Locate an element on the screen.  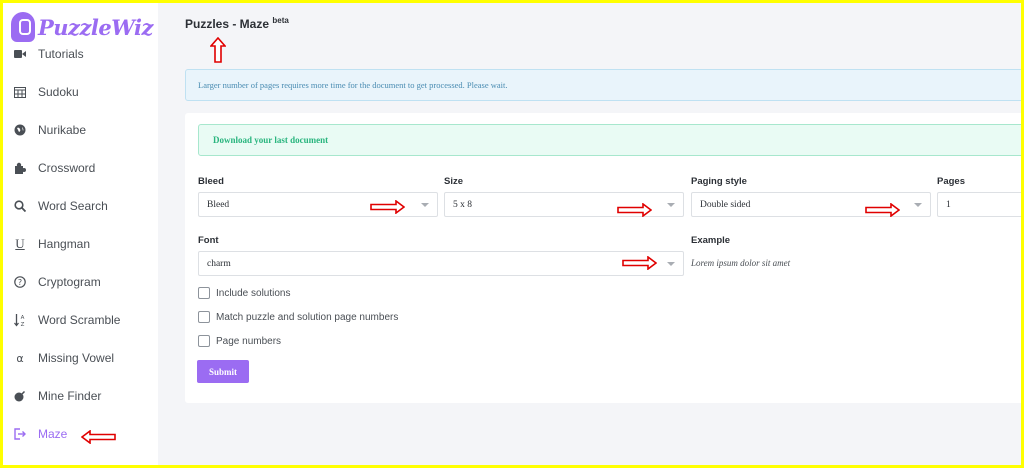
example-label: Example is located at coordinates (711, 240).